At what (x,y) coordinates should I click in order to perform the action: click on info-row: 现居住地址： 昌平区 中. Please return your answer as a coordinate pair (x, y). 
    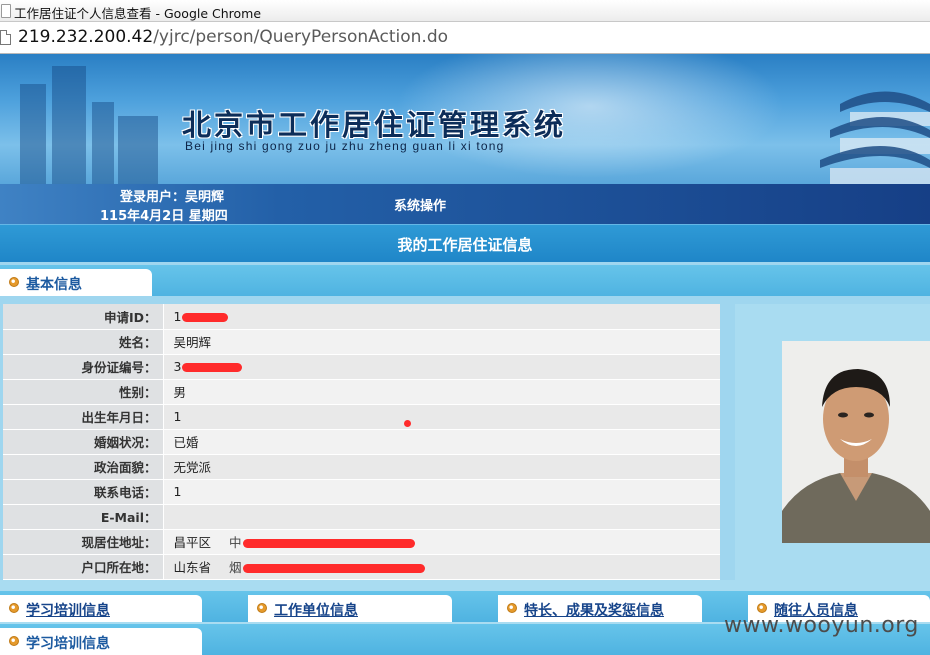
    Looking at the image, I should click on (361, 542).